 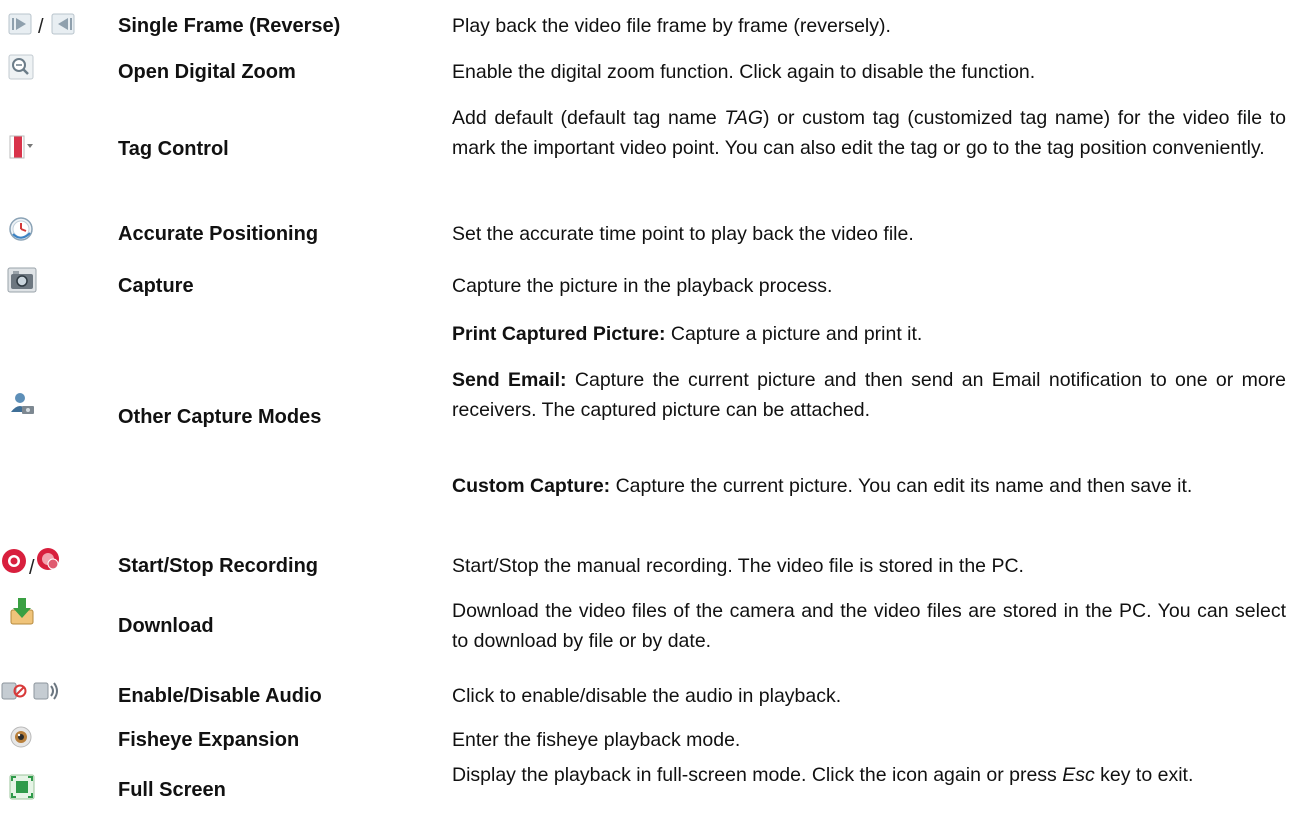 What do you see at coordinates (48, 233) in the screenshot?
I see `accurate-positioning-clock-icon` at bounding box center [48, 233].